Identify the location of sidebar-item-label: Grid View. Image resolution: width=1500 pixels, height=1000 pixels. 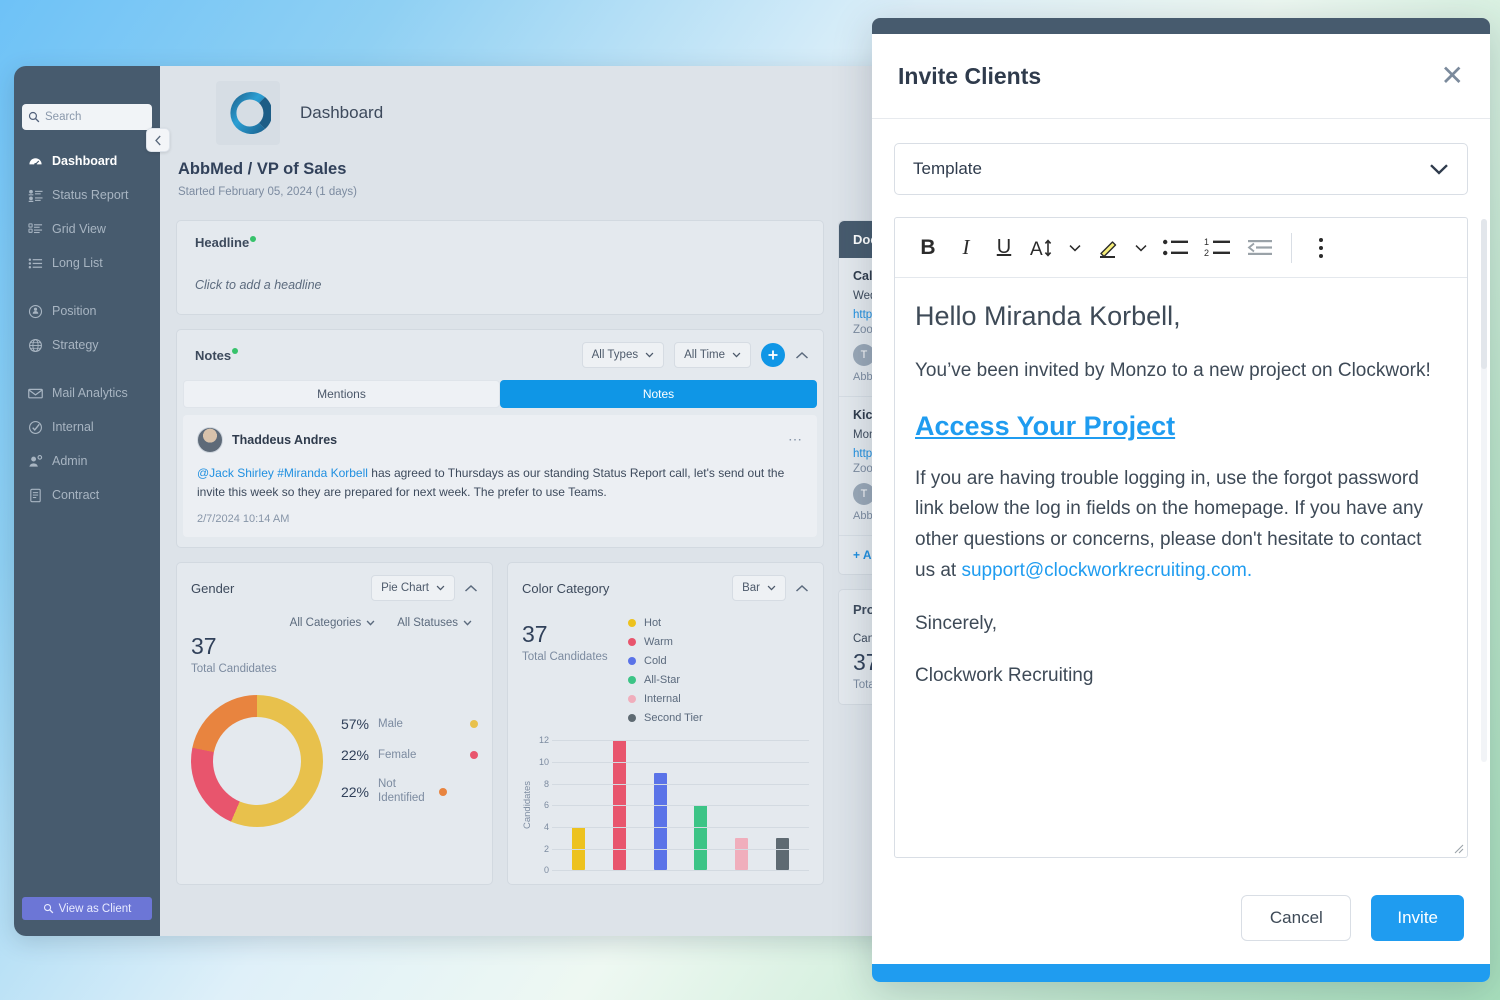
(79, 229).